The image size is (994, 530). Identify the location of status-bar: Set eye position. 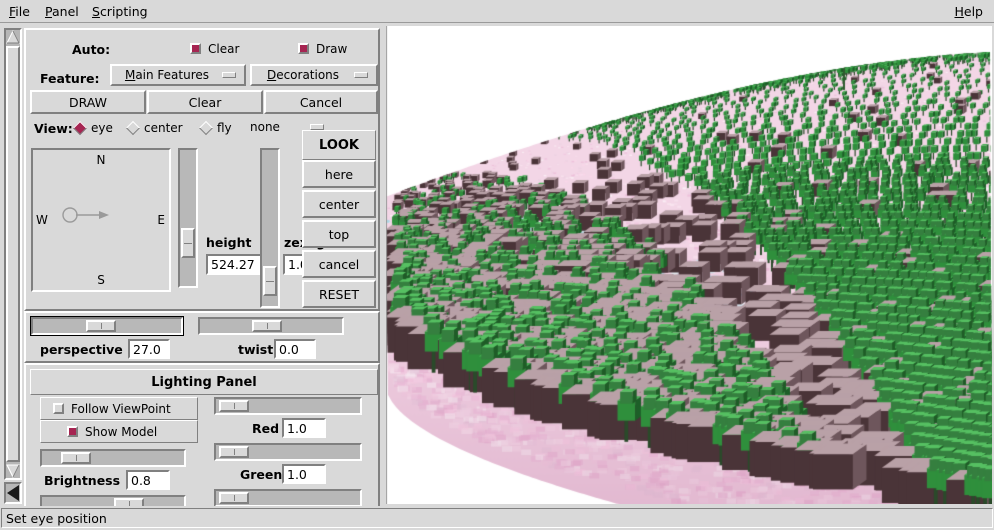
(497, 518).